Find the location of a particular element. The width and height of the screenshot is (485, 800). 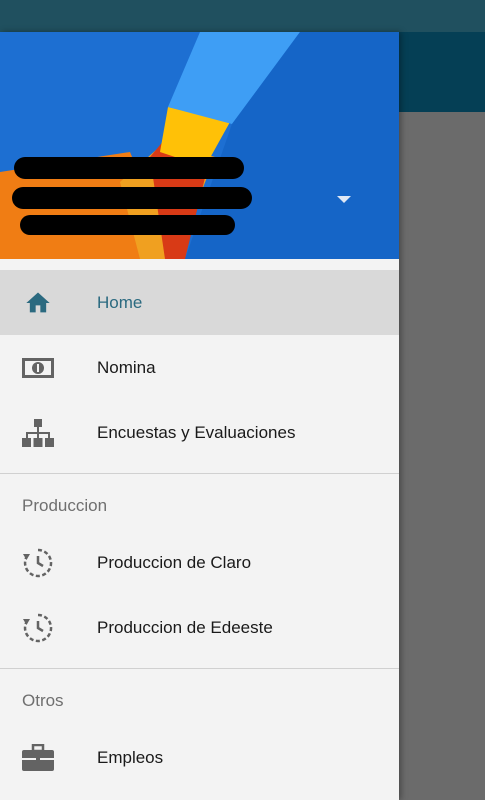

briefcase-icon is located at coordinates (38, 758).